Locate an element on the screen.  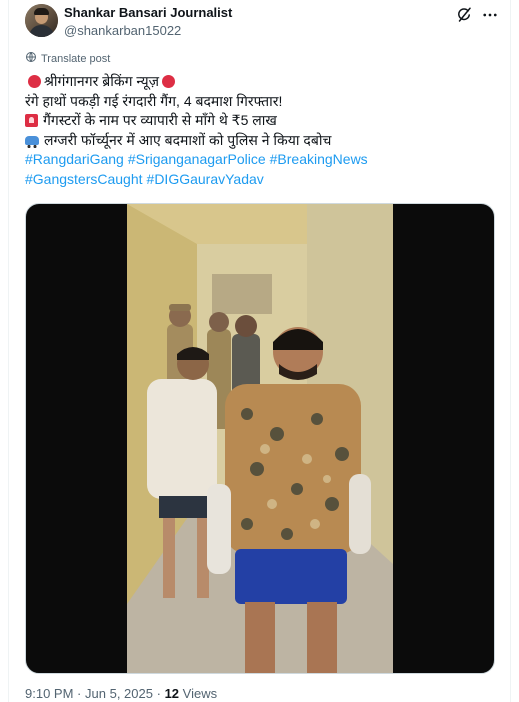
views-count: 12 is located at coordinates (172, 693).